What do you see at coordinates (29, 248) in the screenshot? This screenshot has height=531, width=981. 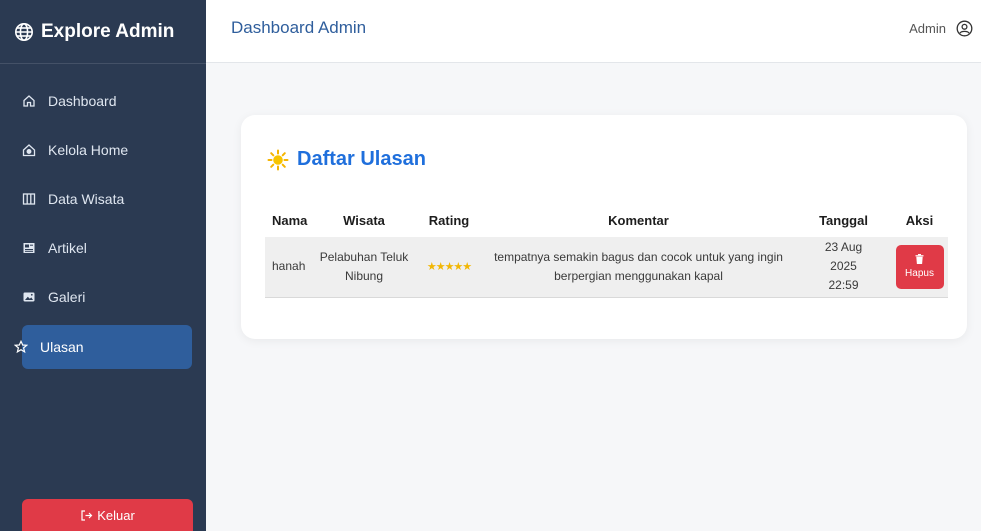 I see `newspaper-icon` at bounding box center [29, 248].